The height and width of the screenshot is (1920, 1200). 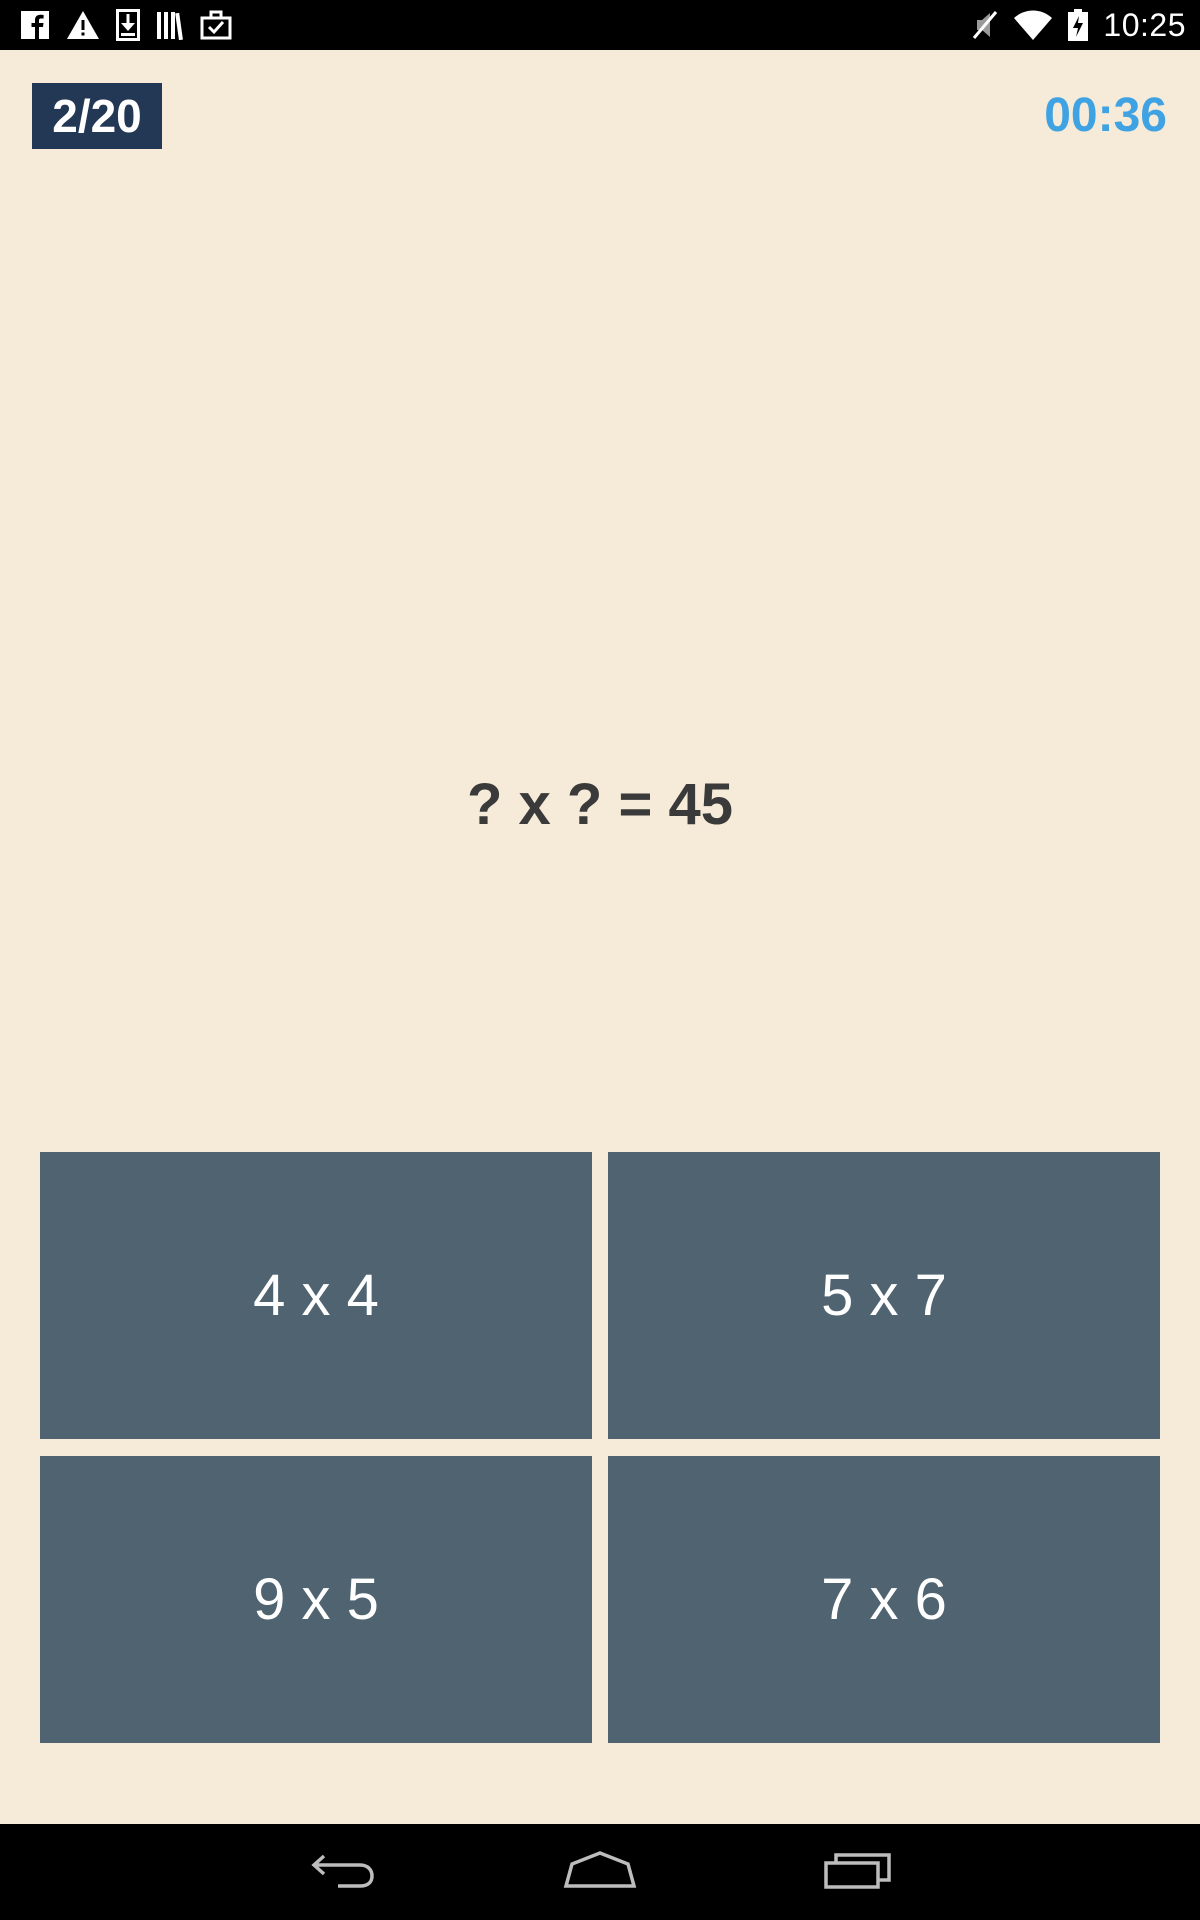 I want to click on navigation-bar, so click(x=600, y=1872).